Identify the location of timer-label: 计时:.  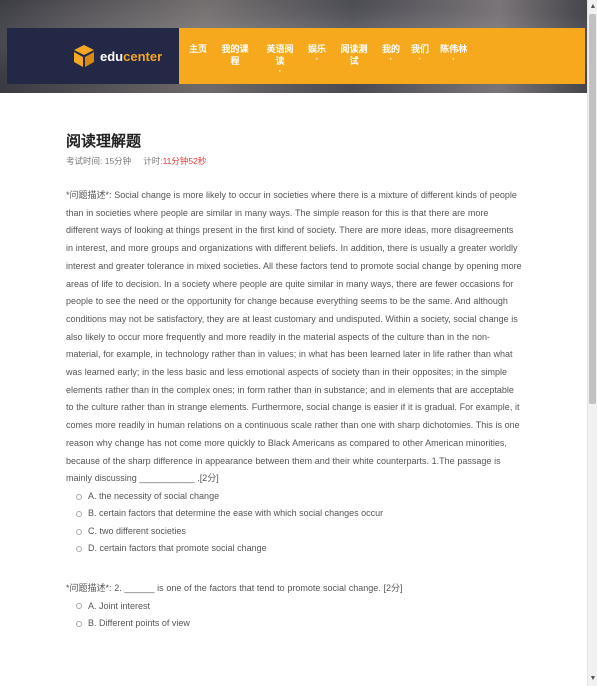
(153, 161).